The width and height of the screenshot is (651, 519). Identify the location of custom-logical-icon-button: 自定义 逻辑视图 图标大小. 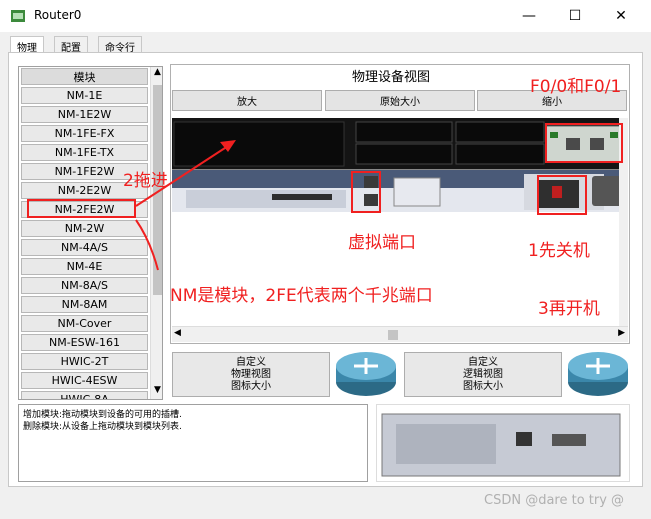
(483, 374).